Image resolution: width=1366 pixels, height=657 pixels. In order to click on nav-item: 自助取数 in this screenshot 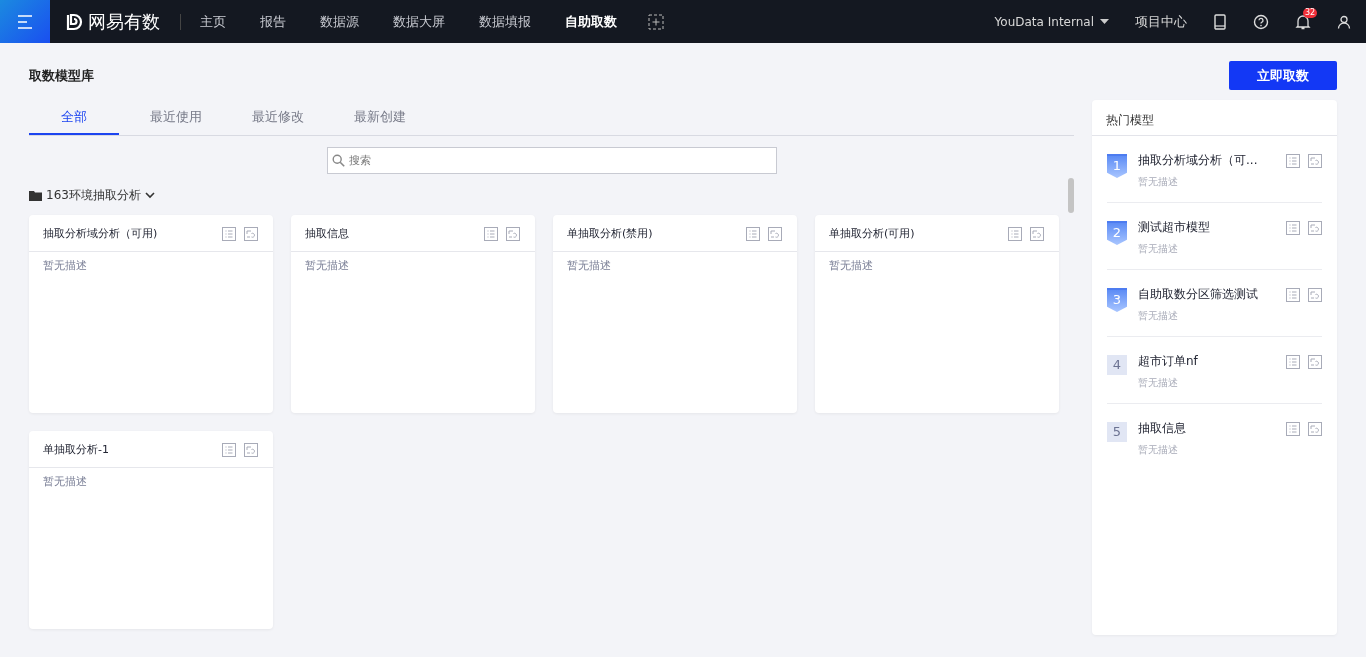, I will do `click(591, 21)`.